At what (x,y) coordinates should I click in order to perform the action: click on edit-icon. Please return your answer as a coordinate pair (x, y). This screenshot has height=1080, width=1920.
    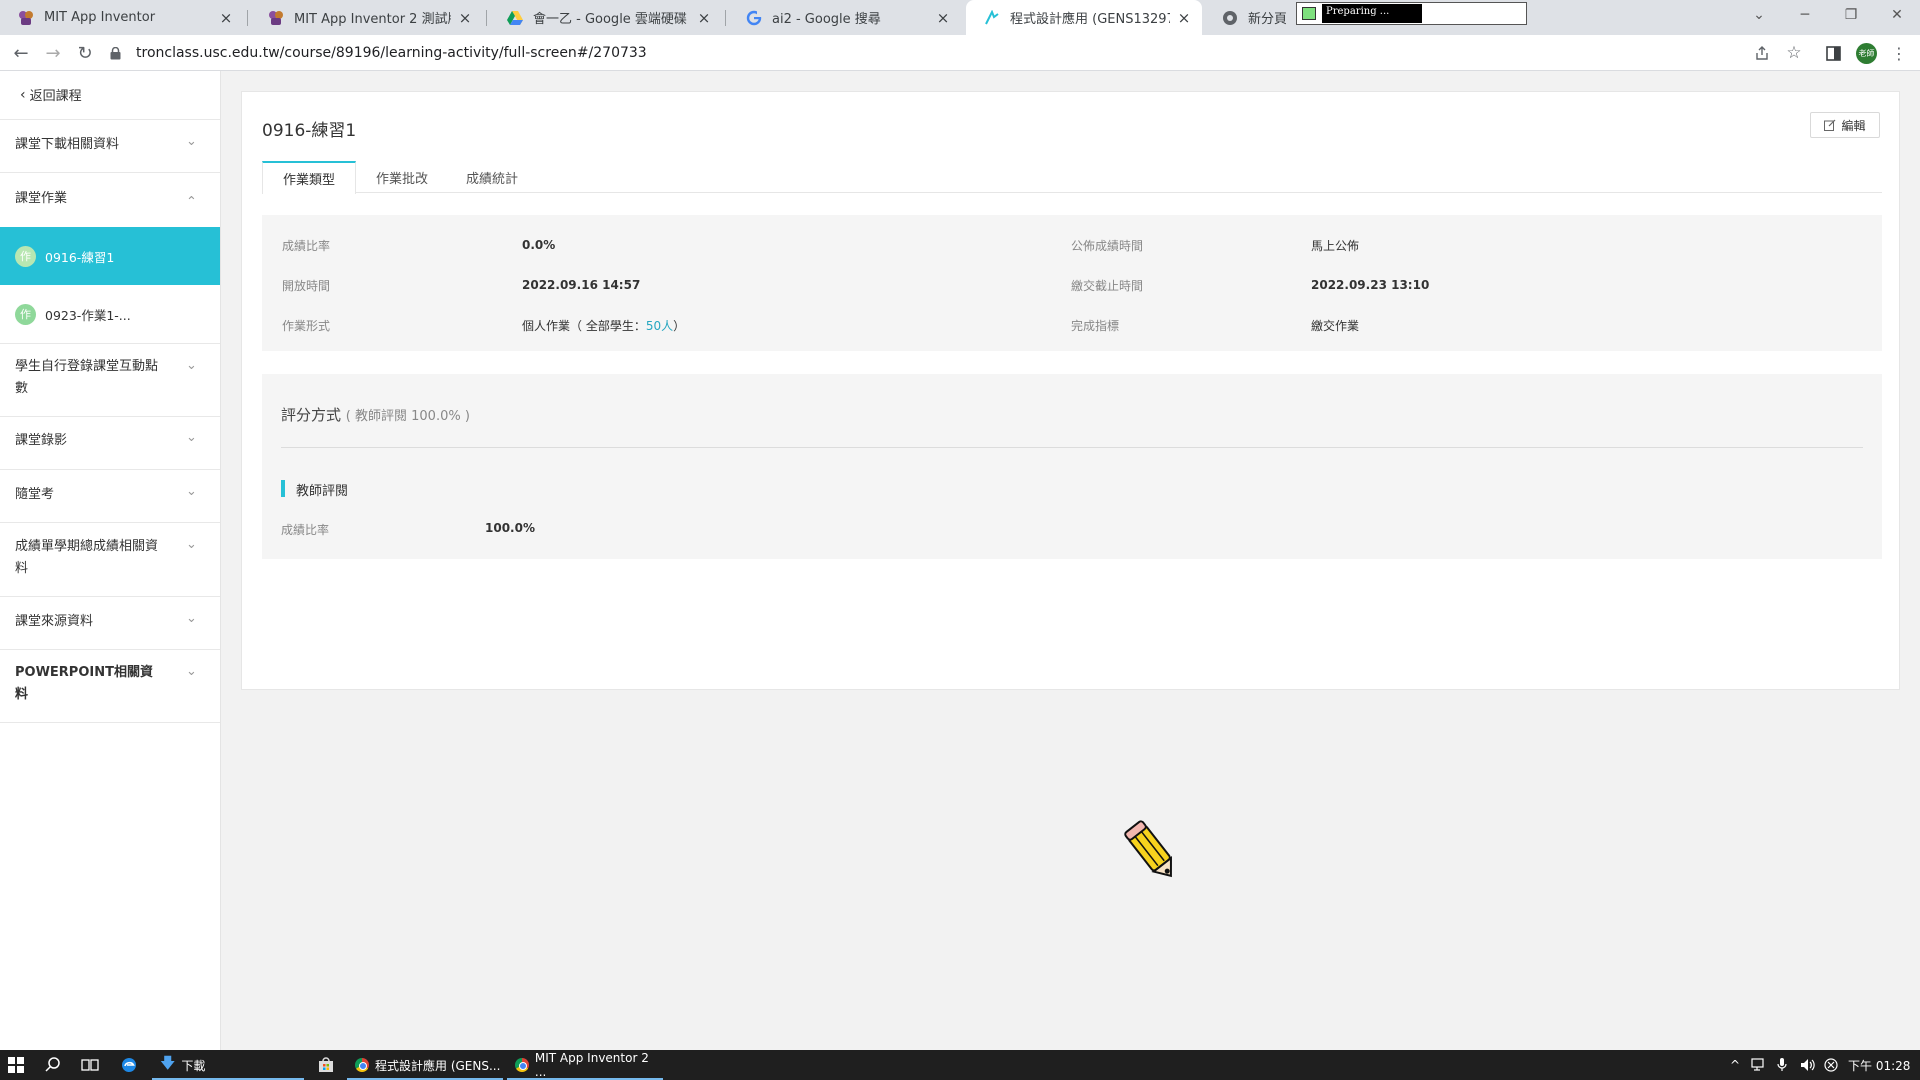
    Looking at the image, I should click on (1830, 125).